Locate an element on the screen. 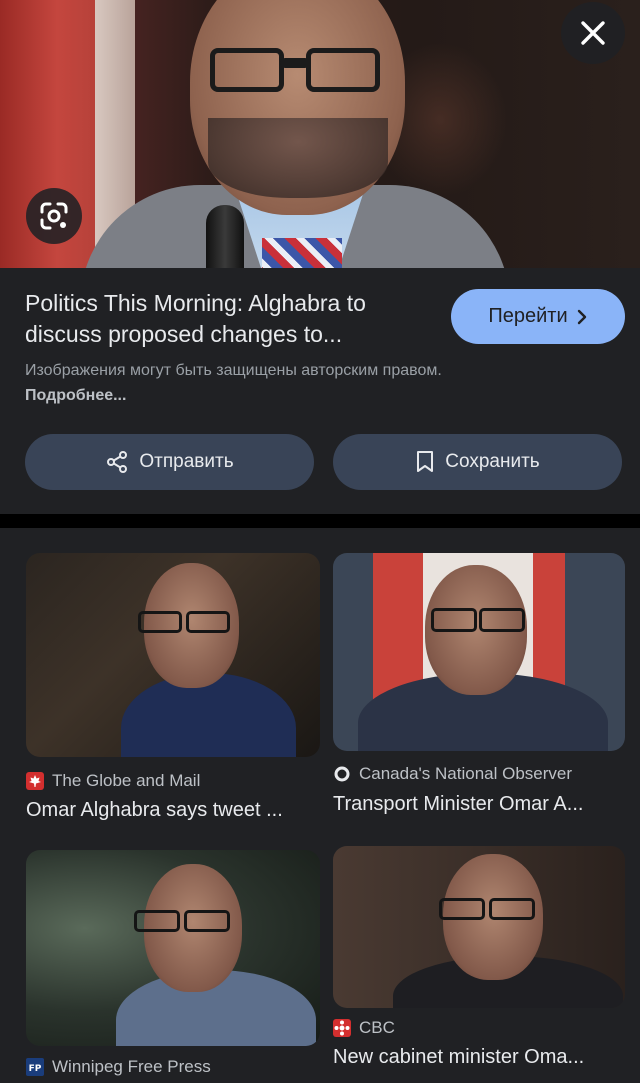 This screenshot has width=640, height=1083. ring-icon is located at coordinates (342, 774).